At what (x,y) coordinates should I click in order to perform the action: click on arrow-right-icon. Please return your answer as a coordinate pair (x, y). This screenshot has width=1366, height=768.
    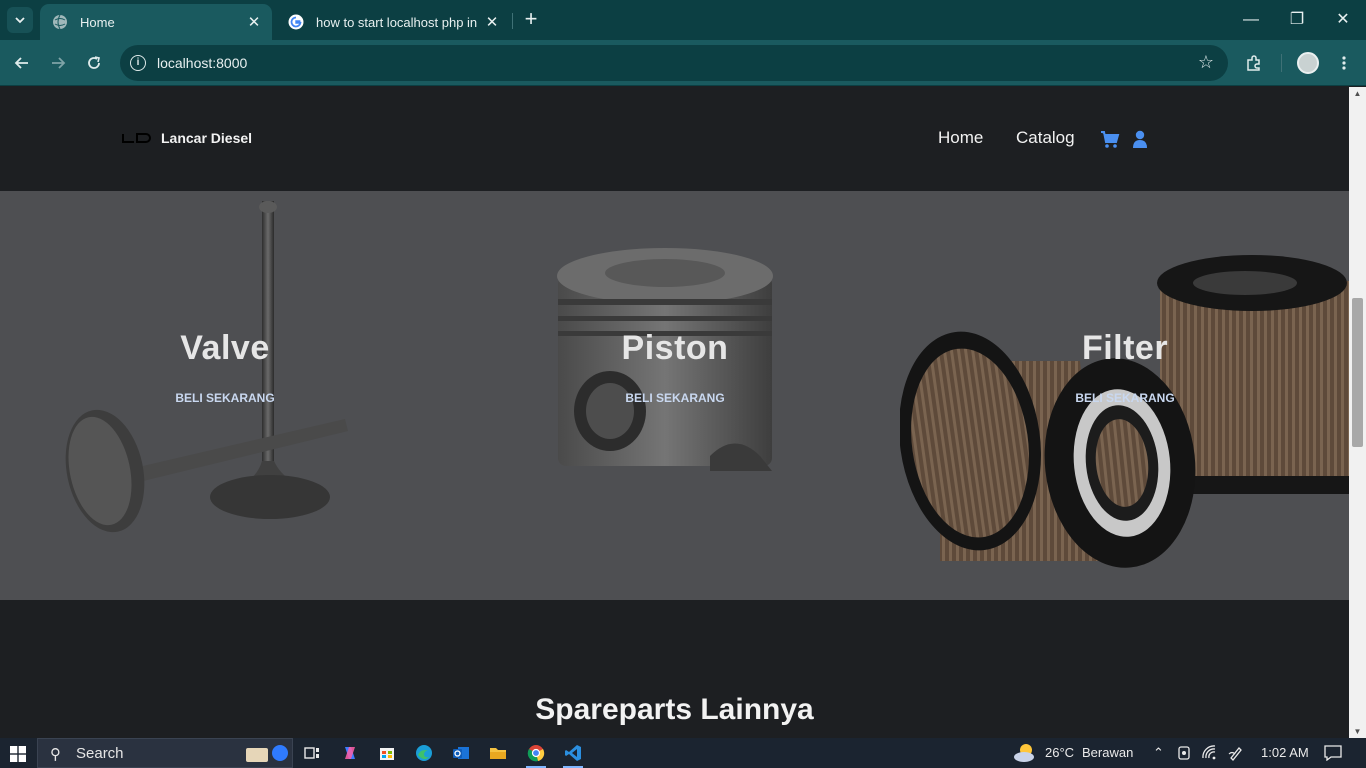
    Looking at the image, I should click on (59, 63).